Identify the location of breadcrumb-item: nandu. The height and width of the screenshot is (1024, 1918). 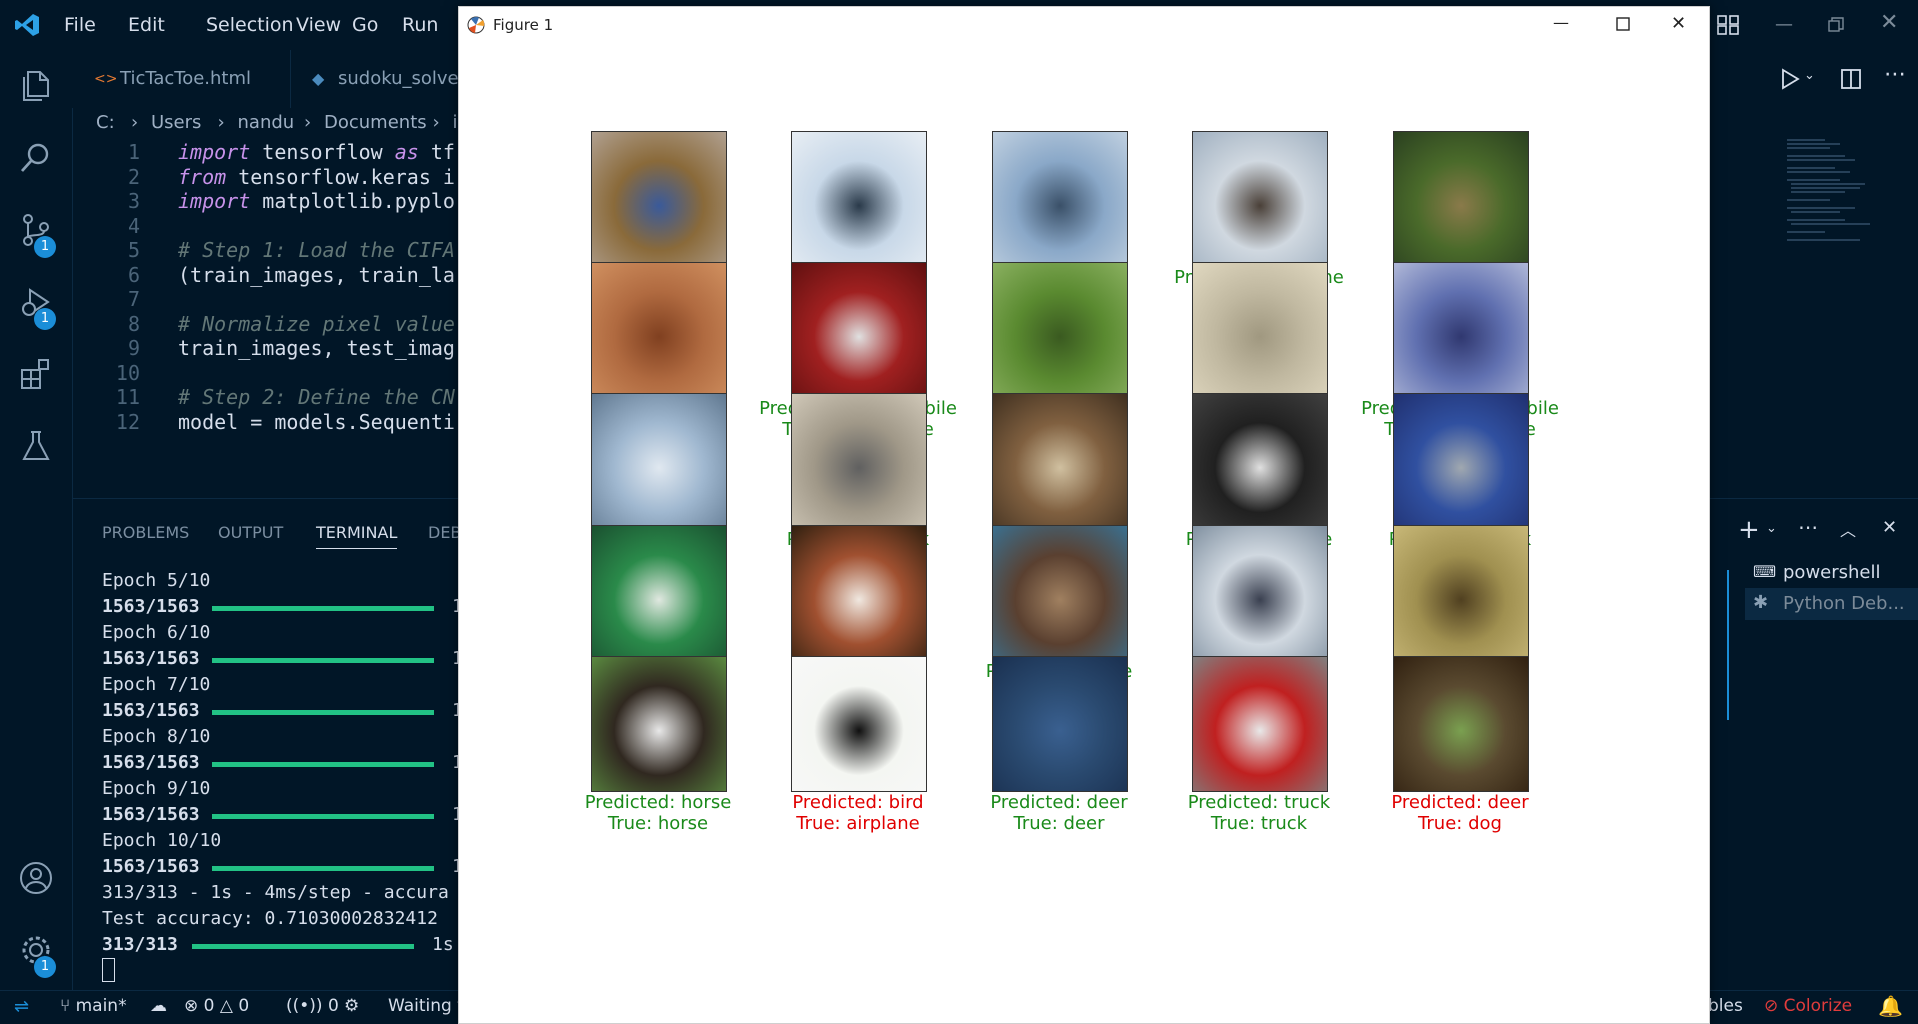
(266, 122).